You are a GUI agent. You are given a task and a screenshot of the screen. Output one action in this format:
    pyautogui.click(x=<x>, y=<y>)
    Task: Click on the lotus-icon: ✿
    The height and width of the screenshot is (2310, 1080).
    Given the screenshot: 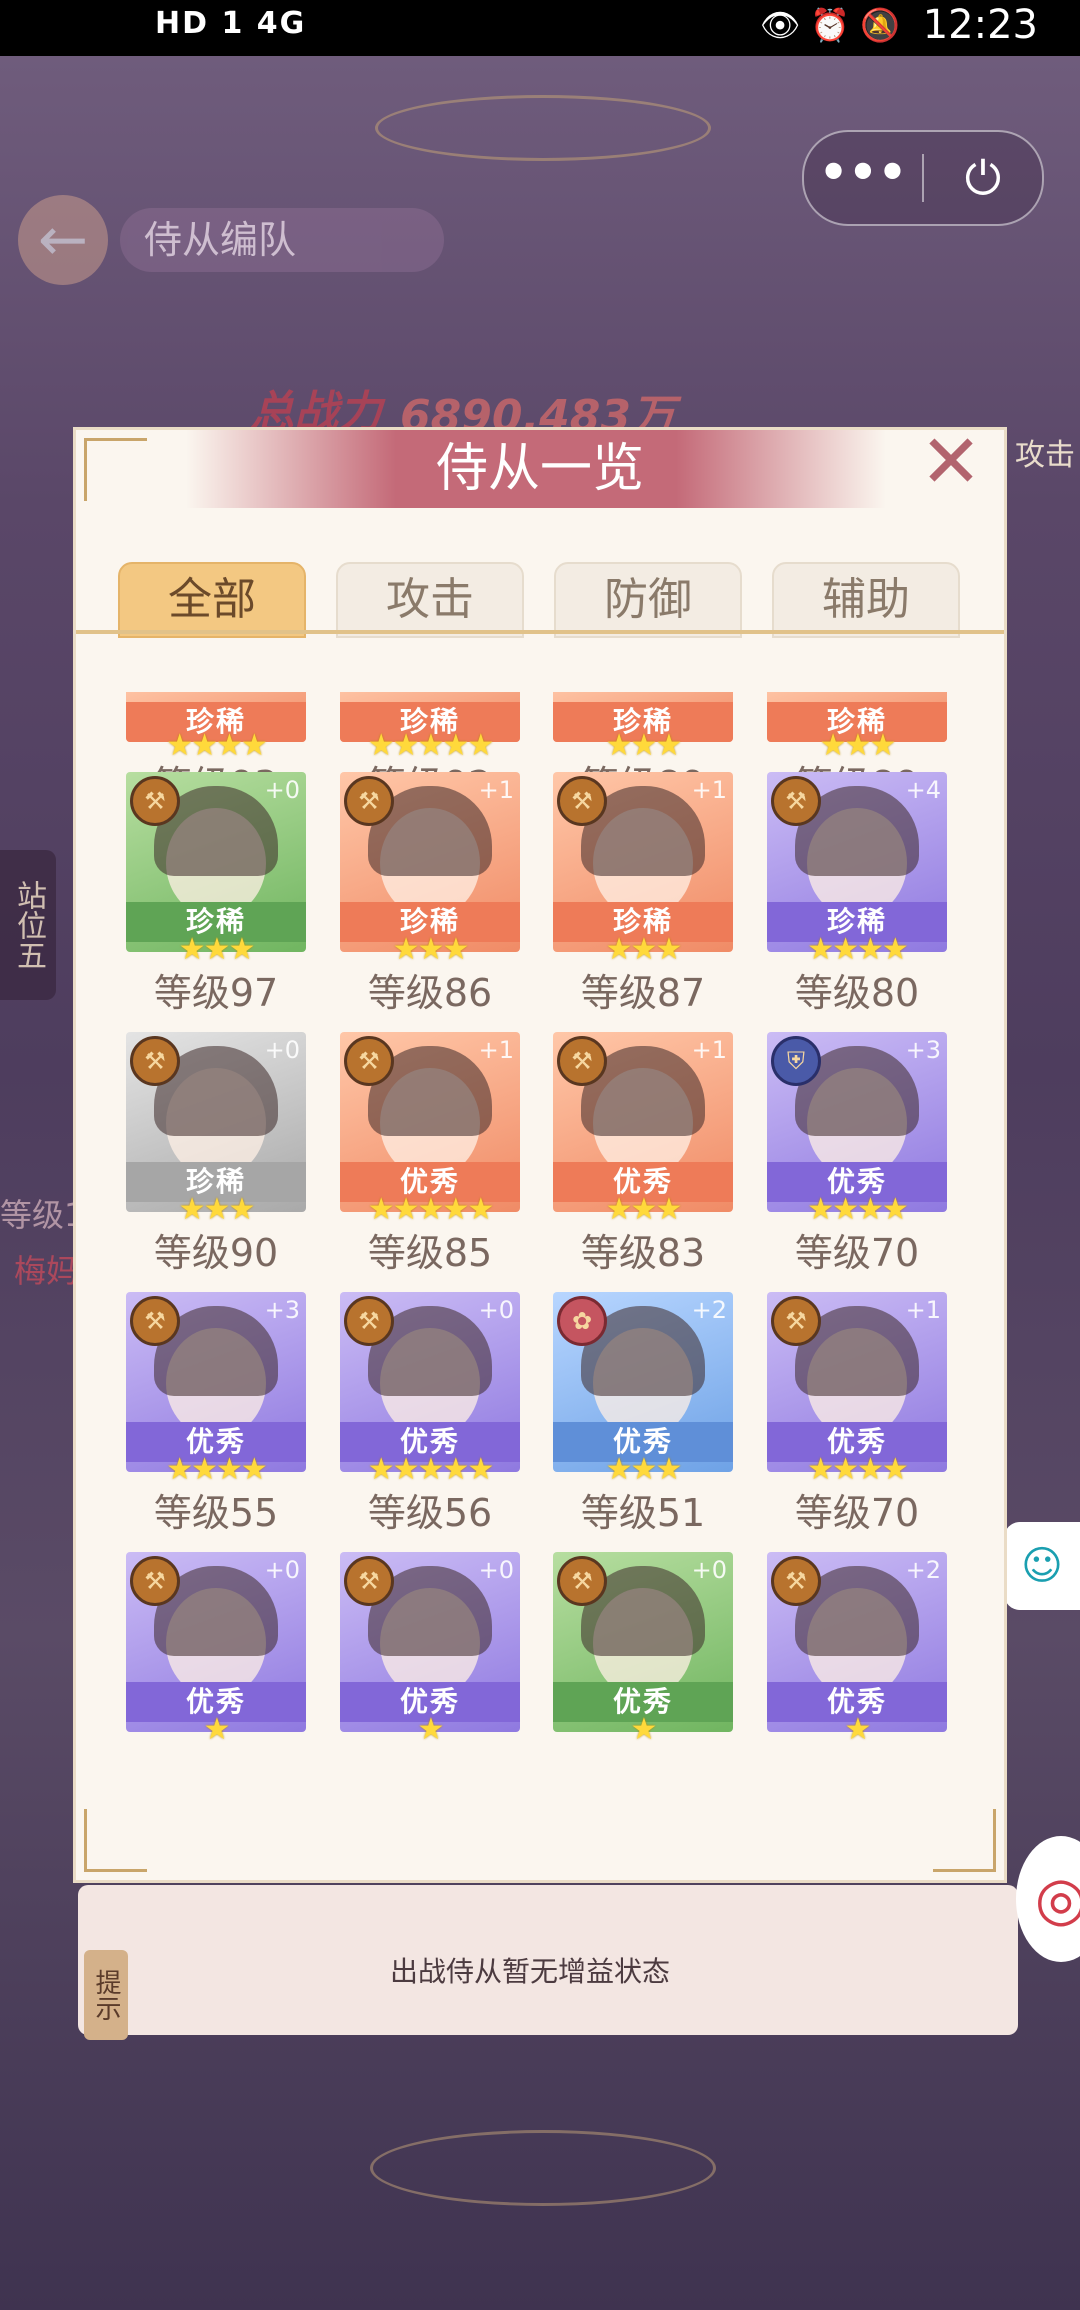 What is the action you would take?
    pyautogui.click(x=582, y=1321)
    